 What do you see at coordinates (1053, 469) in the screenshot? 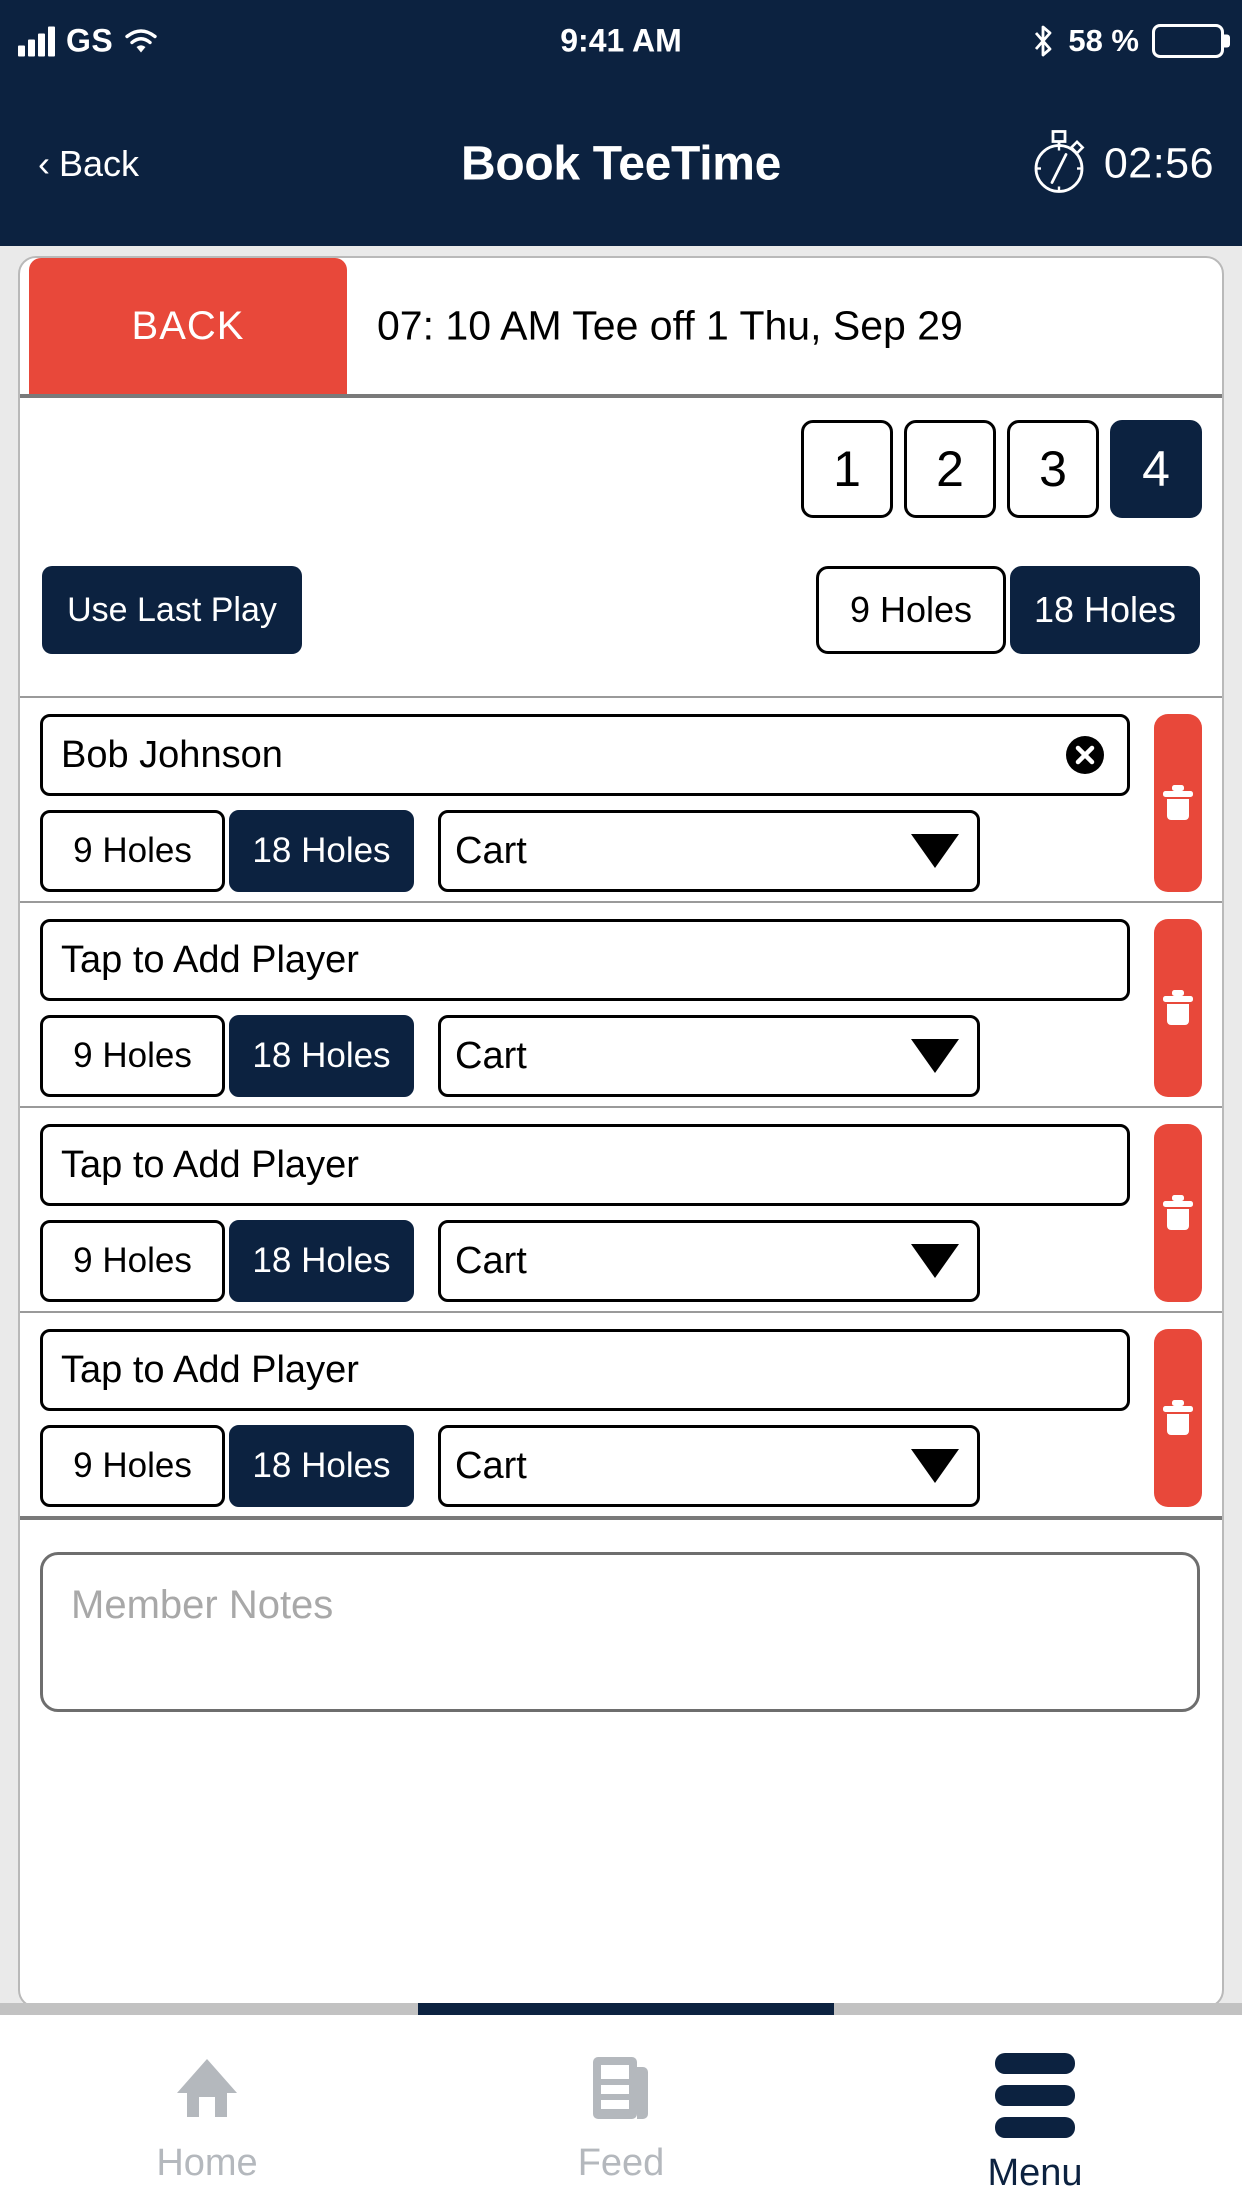
I see `player-count-option-3: 3` at bounding box center [1053, 469].